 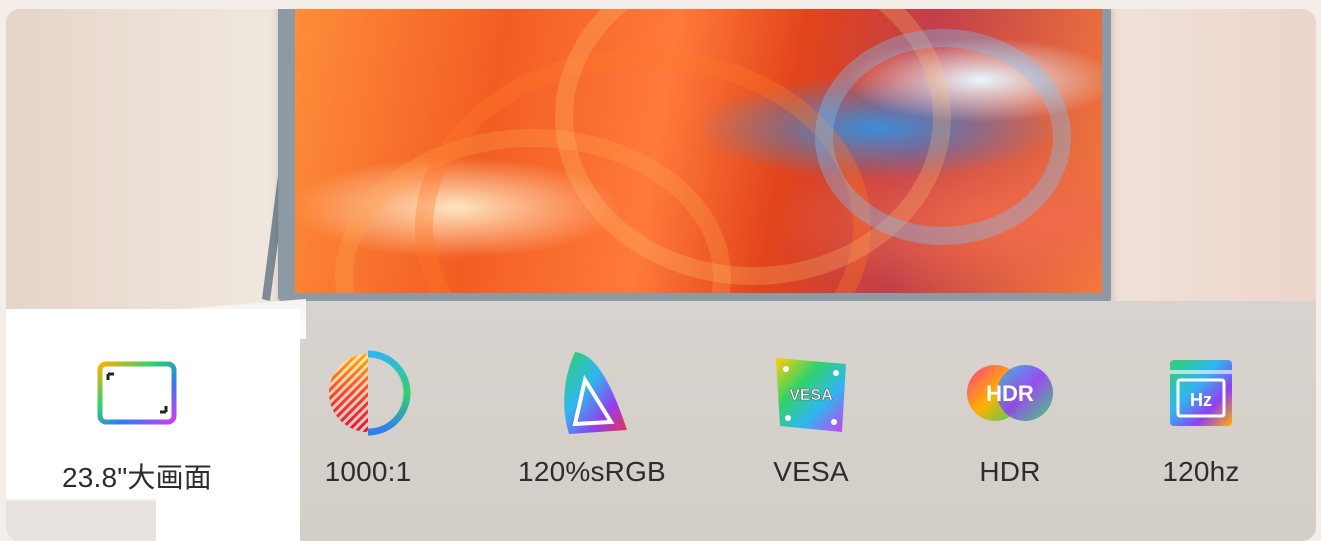 I want to click on svg-text: Hz, so click(x=1201, y=400).